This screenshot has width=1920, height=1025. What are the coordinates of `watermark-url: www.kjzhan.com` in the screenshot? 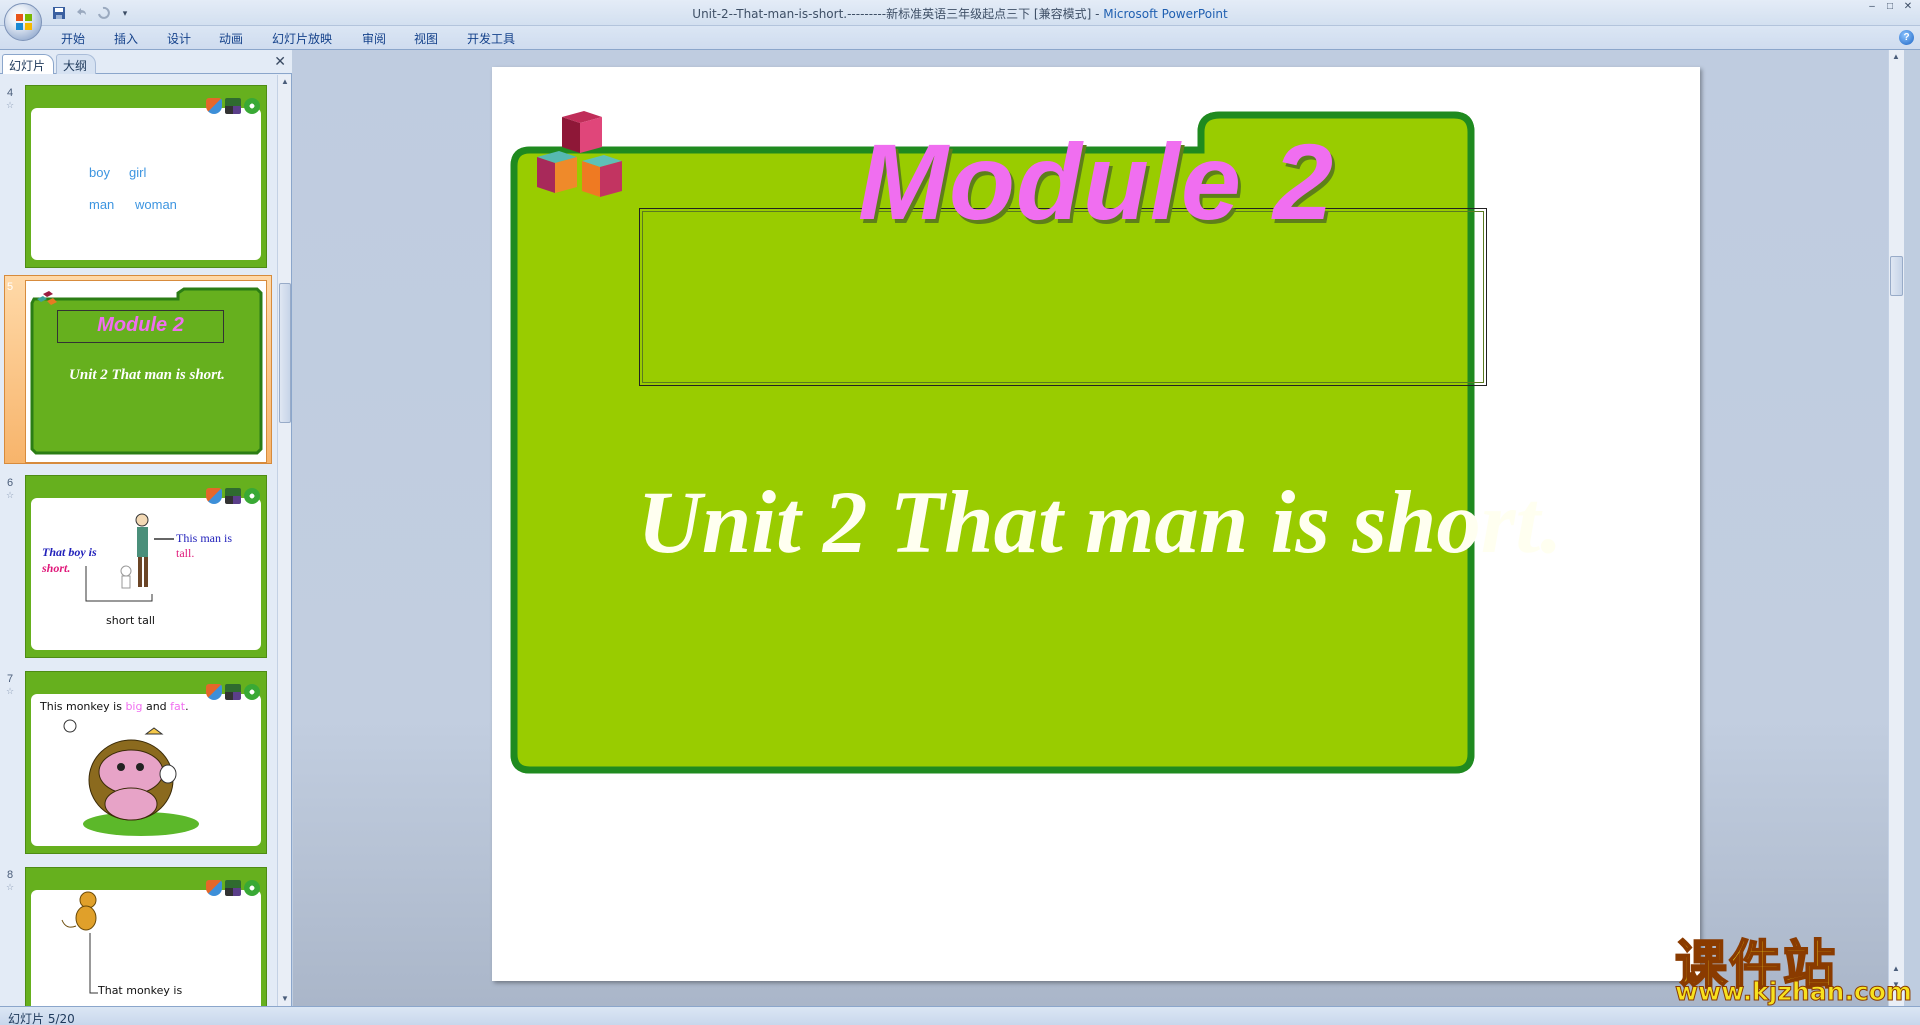 It's located at (1794, 992).